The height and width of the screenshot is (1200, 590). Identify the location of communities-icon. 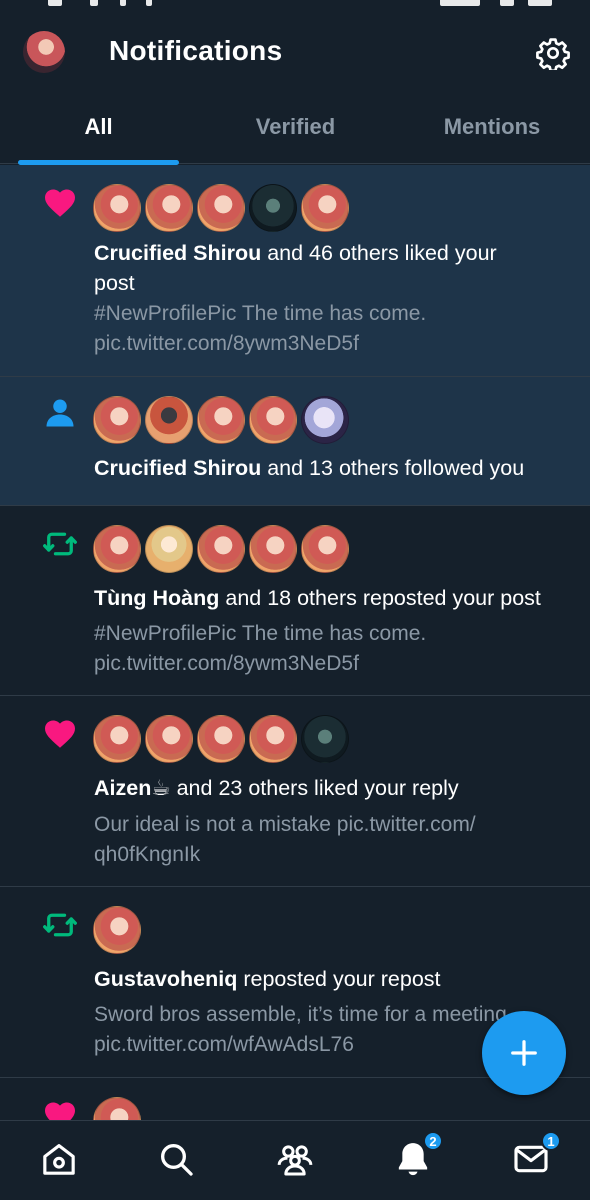
(295, 1160).